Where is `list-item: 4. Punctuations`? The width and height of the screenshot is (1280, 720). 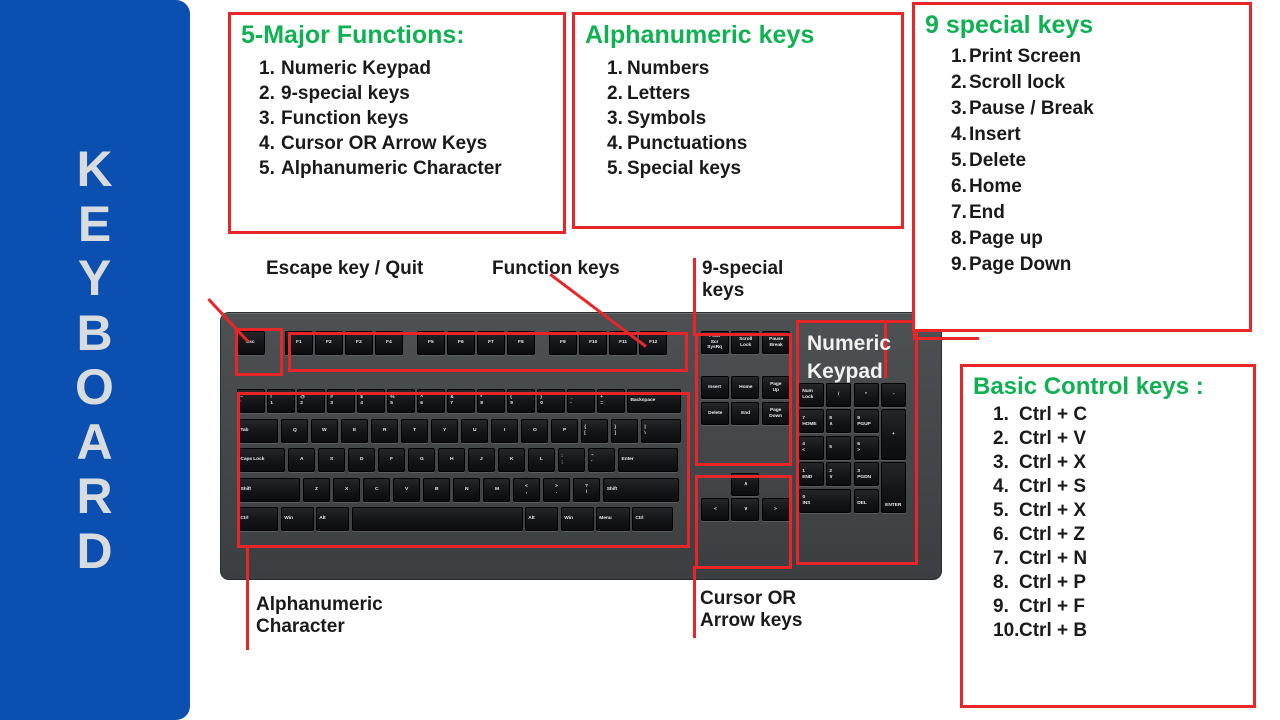
list-item: 4. Punctuations is located at coordinates (738, 143).